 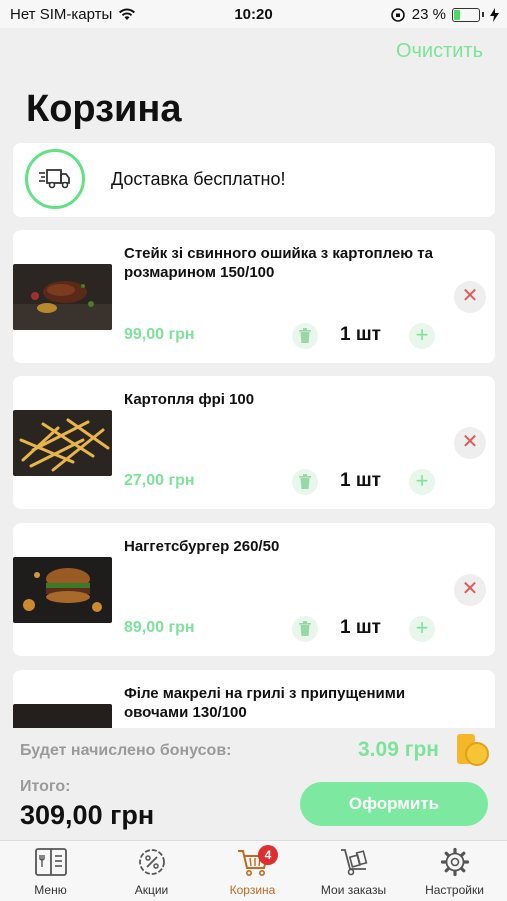 I want to click on cart-item: Картопля фрі 100 27,00 грн 1 шт + ✕, so click(x=254, y=442).